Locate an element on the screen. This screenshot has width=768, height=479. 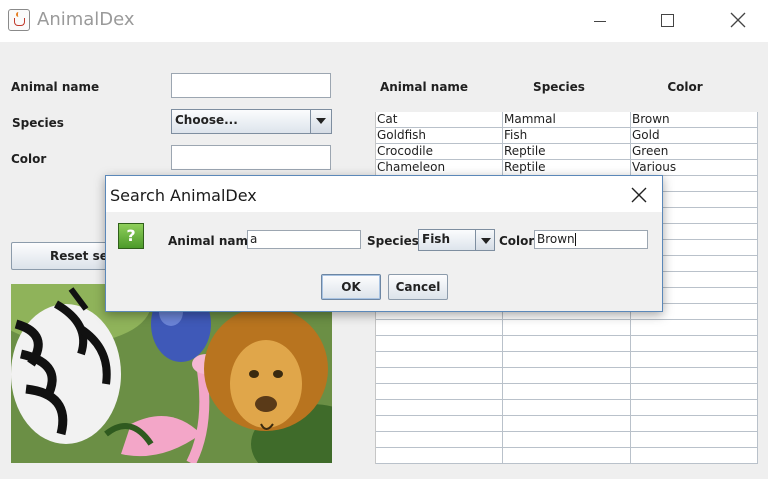
maximize-icon is located at coordinates (667, 20).